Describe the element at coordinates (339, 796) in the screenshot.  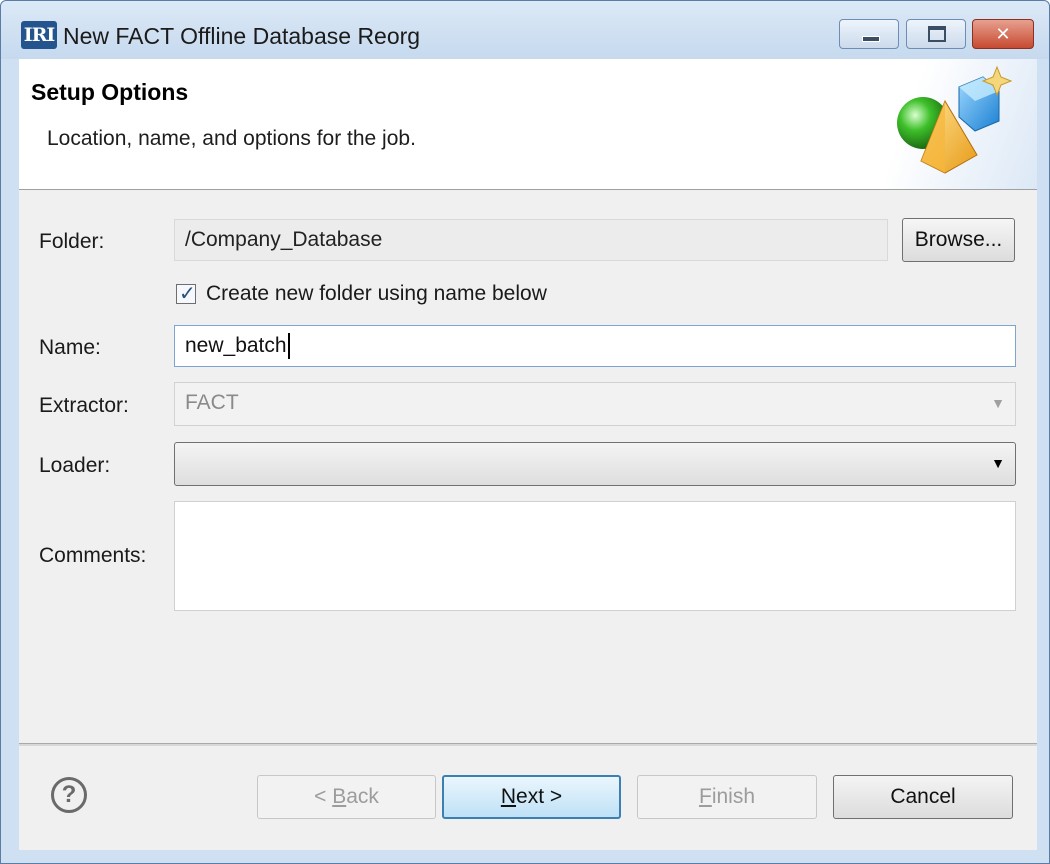
I see `back-mnemonic: B` at that location.